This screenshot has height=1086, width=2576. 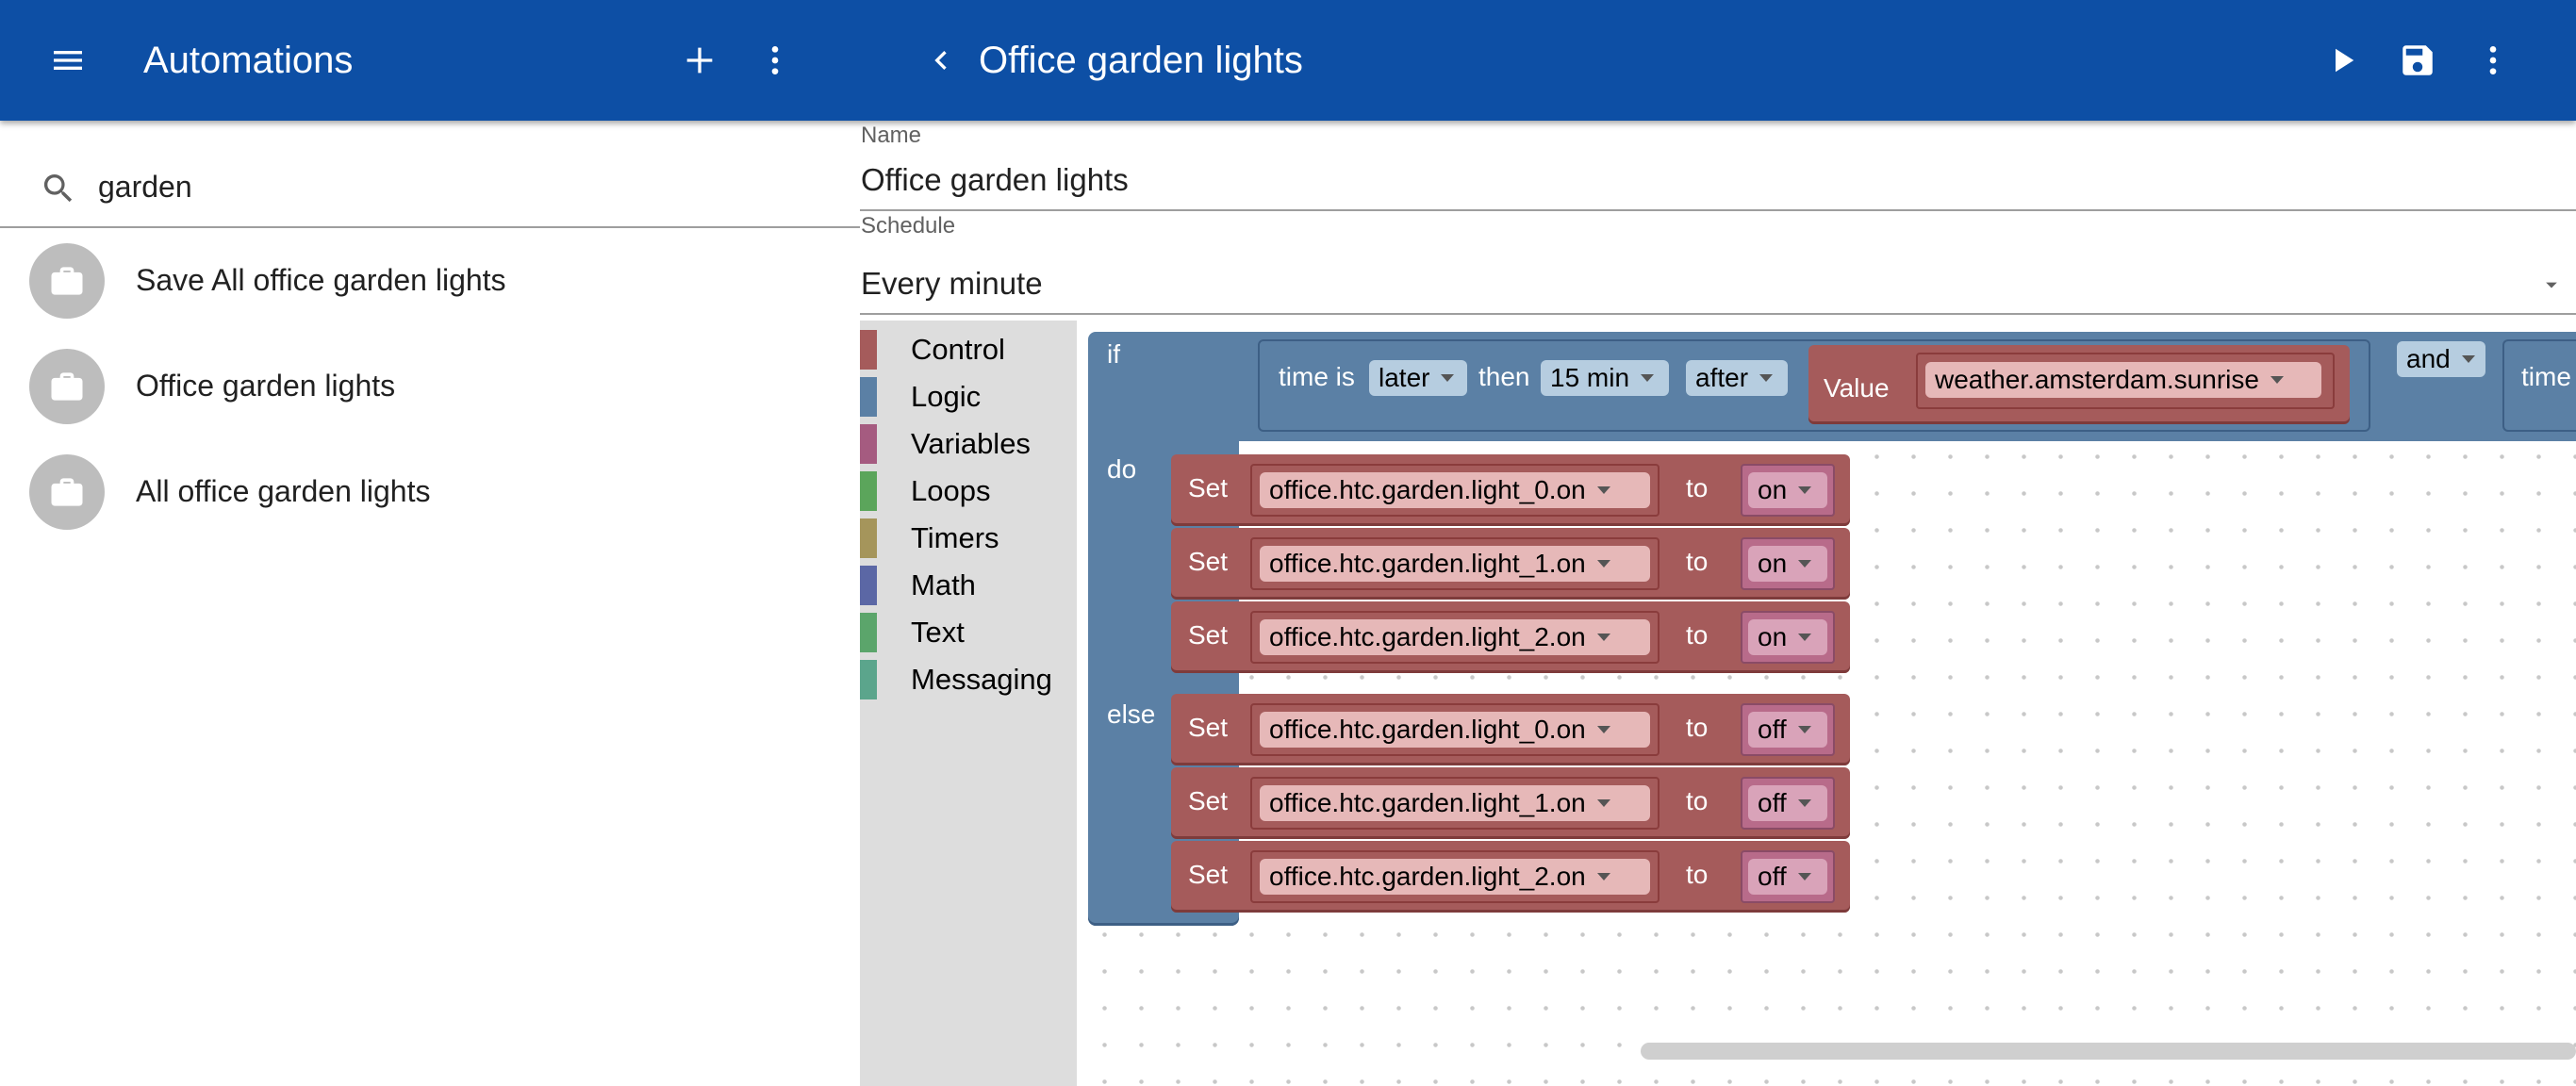 What do you see at coordinates (1590, 377) in the screenshot?
I see `offset-value: 15 min` at bounding box center [1590, 377].